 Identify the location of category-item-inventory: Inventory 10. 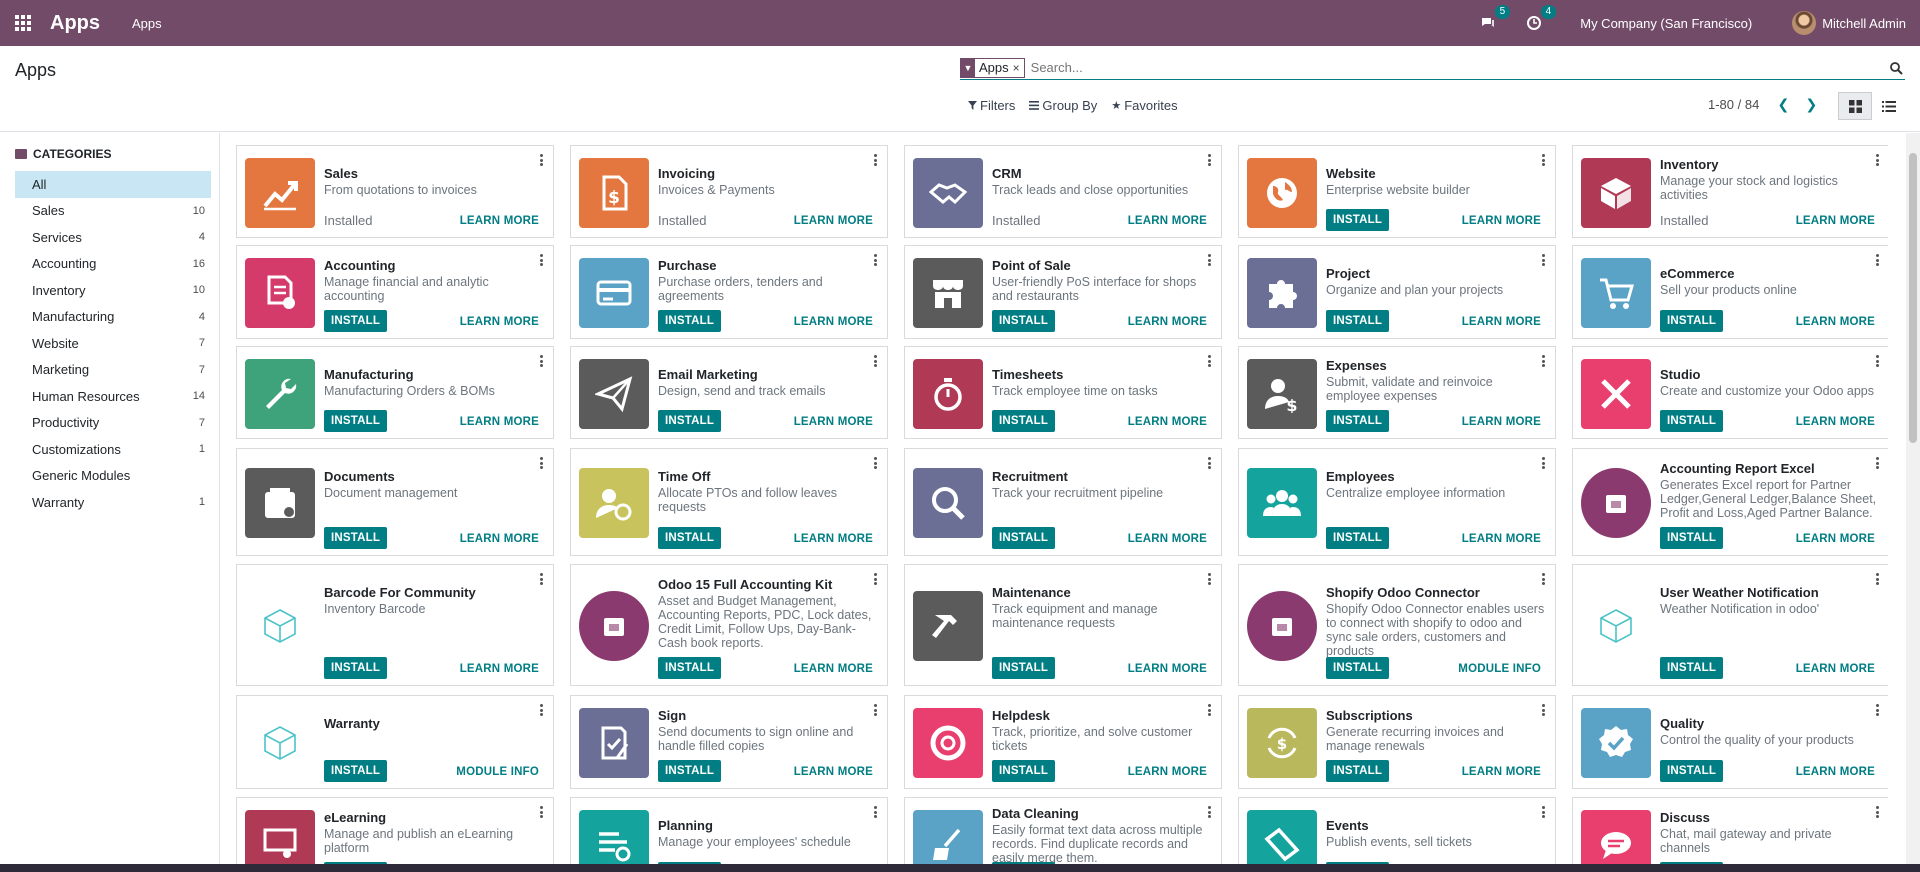
(113, 290).